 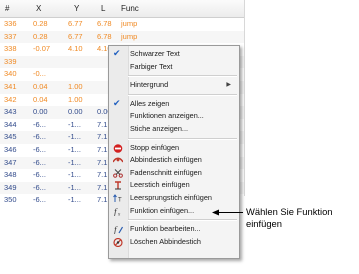 I want to click on table-cell-n: 349, so click(x=10, y=187).